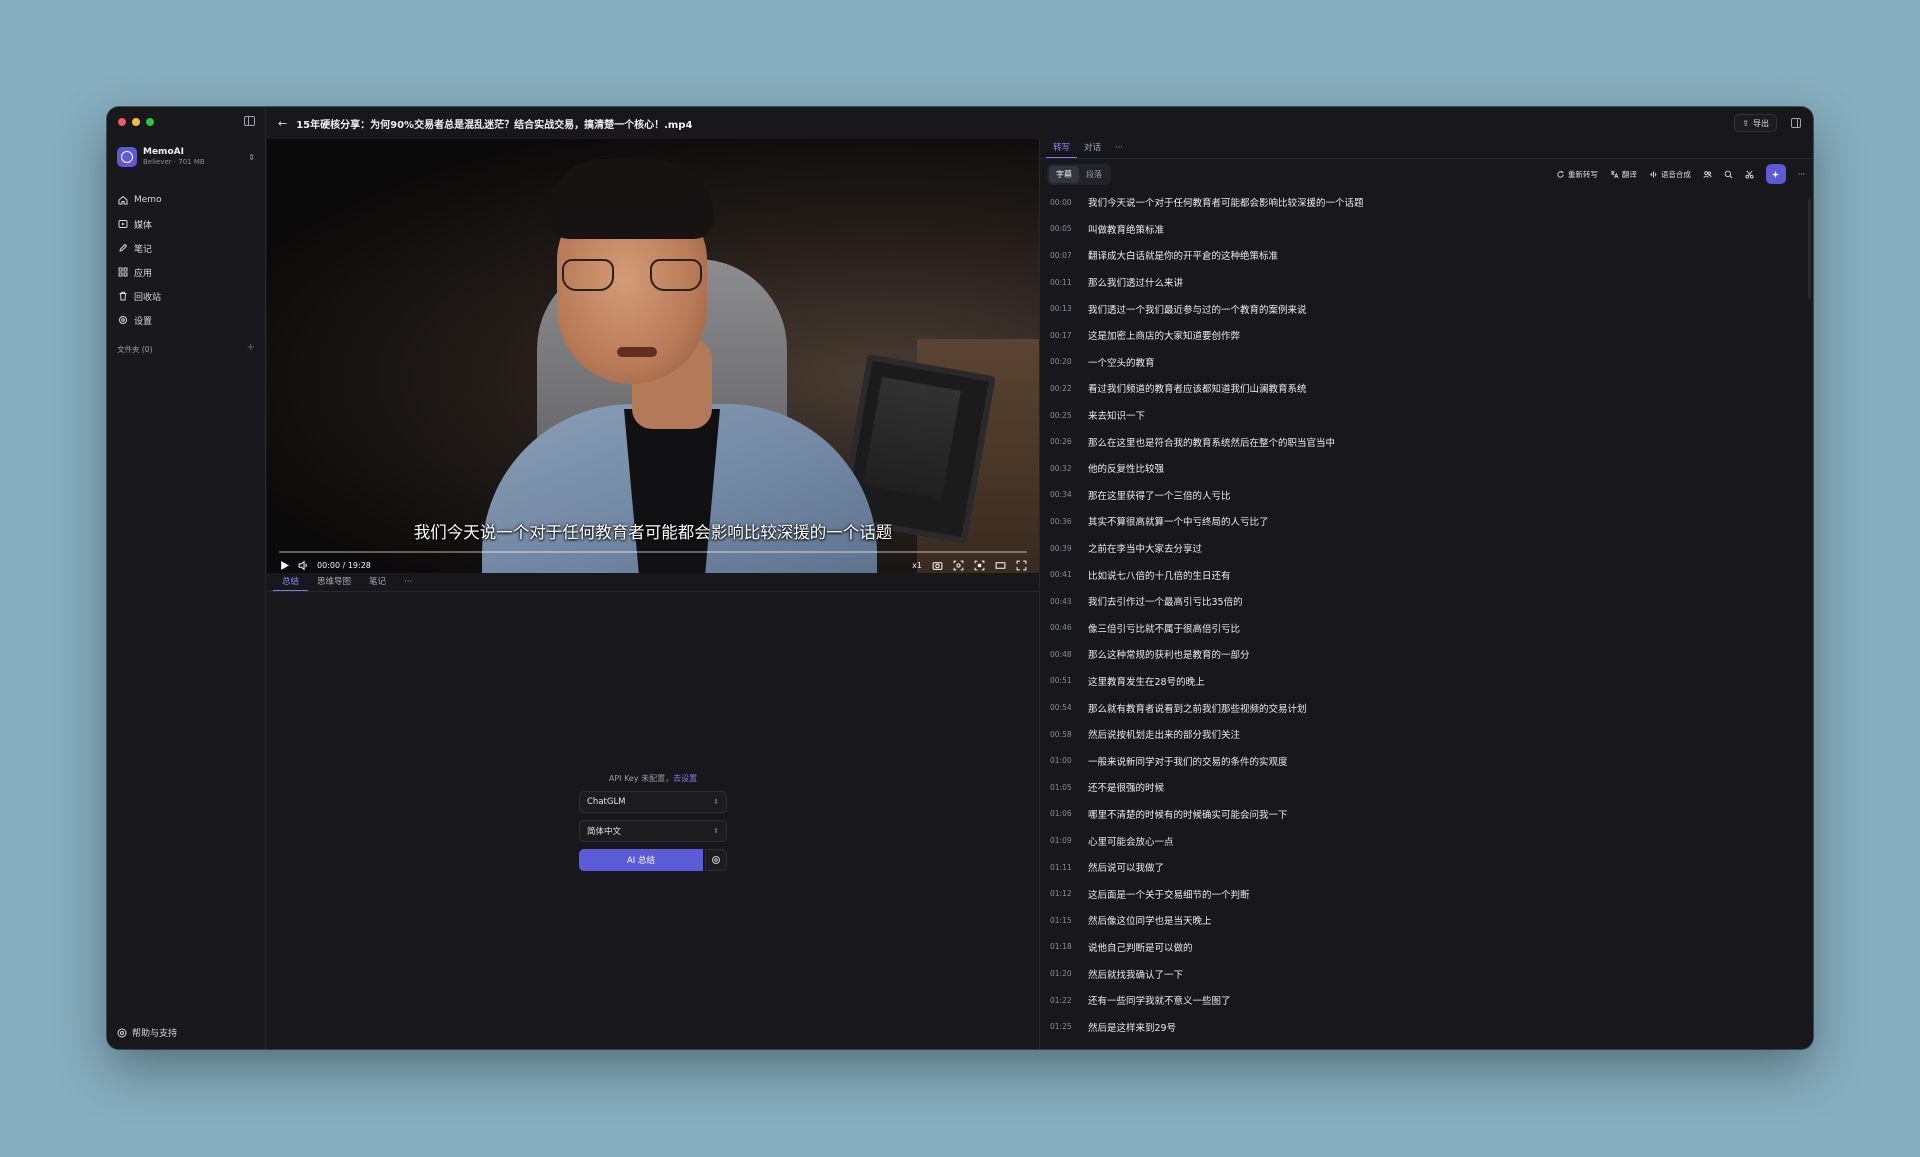 This screenshot has width=1920, height=1157. What do you see at coordinates (1069, 574) in the screenshot?
I see `transcript-timestamp: 00:41` at bounding box center [1069, 574].